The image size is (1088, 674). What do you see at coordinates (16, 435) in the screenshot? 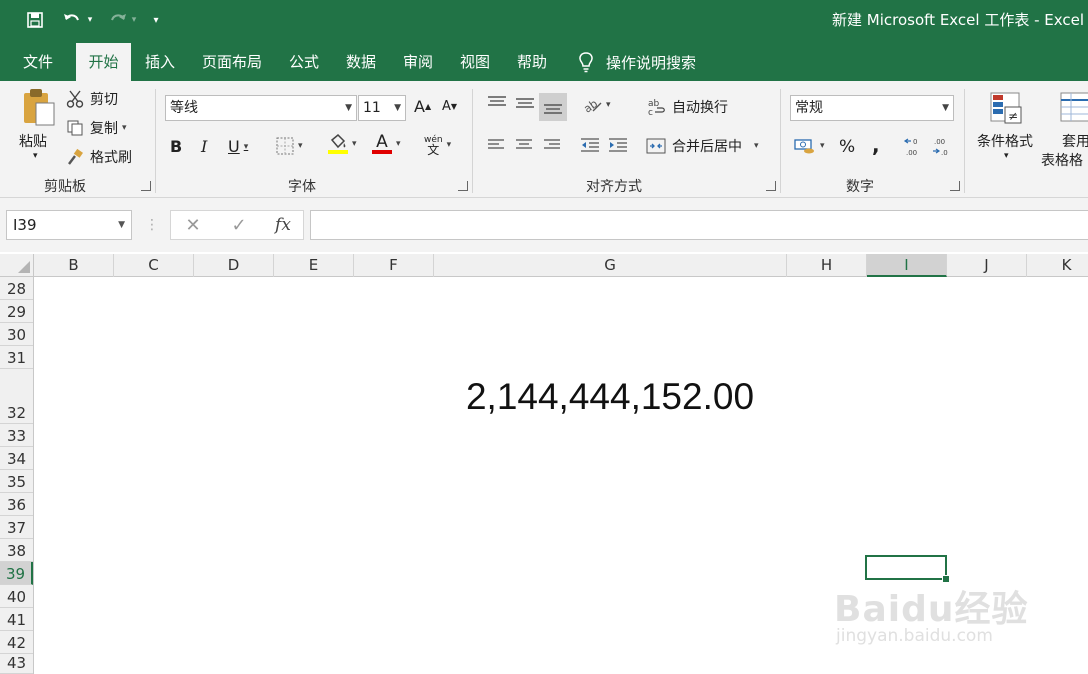
I see `row-header-33: 33` at bounding box center [16, 435].